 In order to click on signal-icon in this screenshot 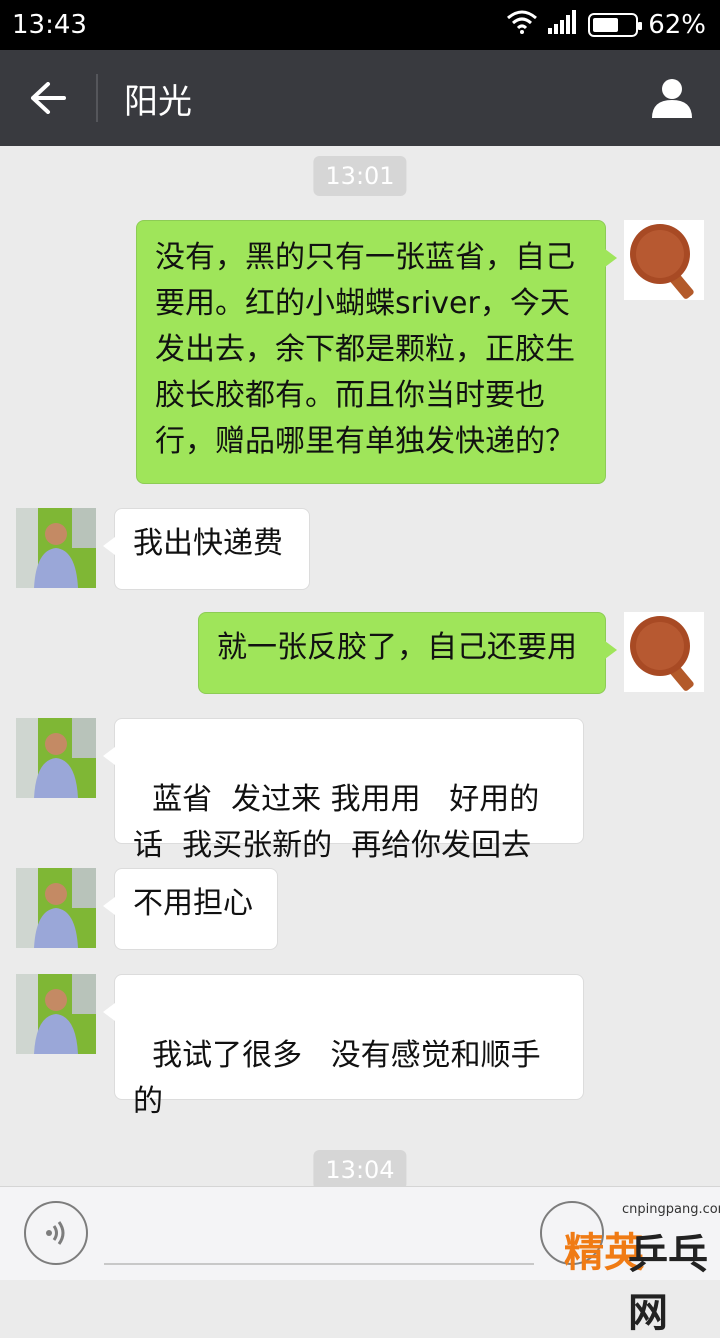, I will do `click(563, 25)`.